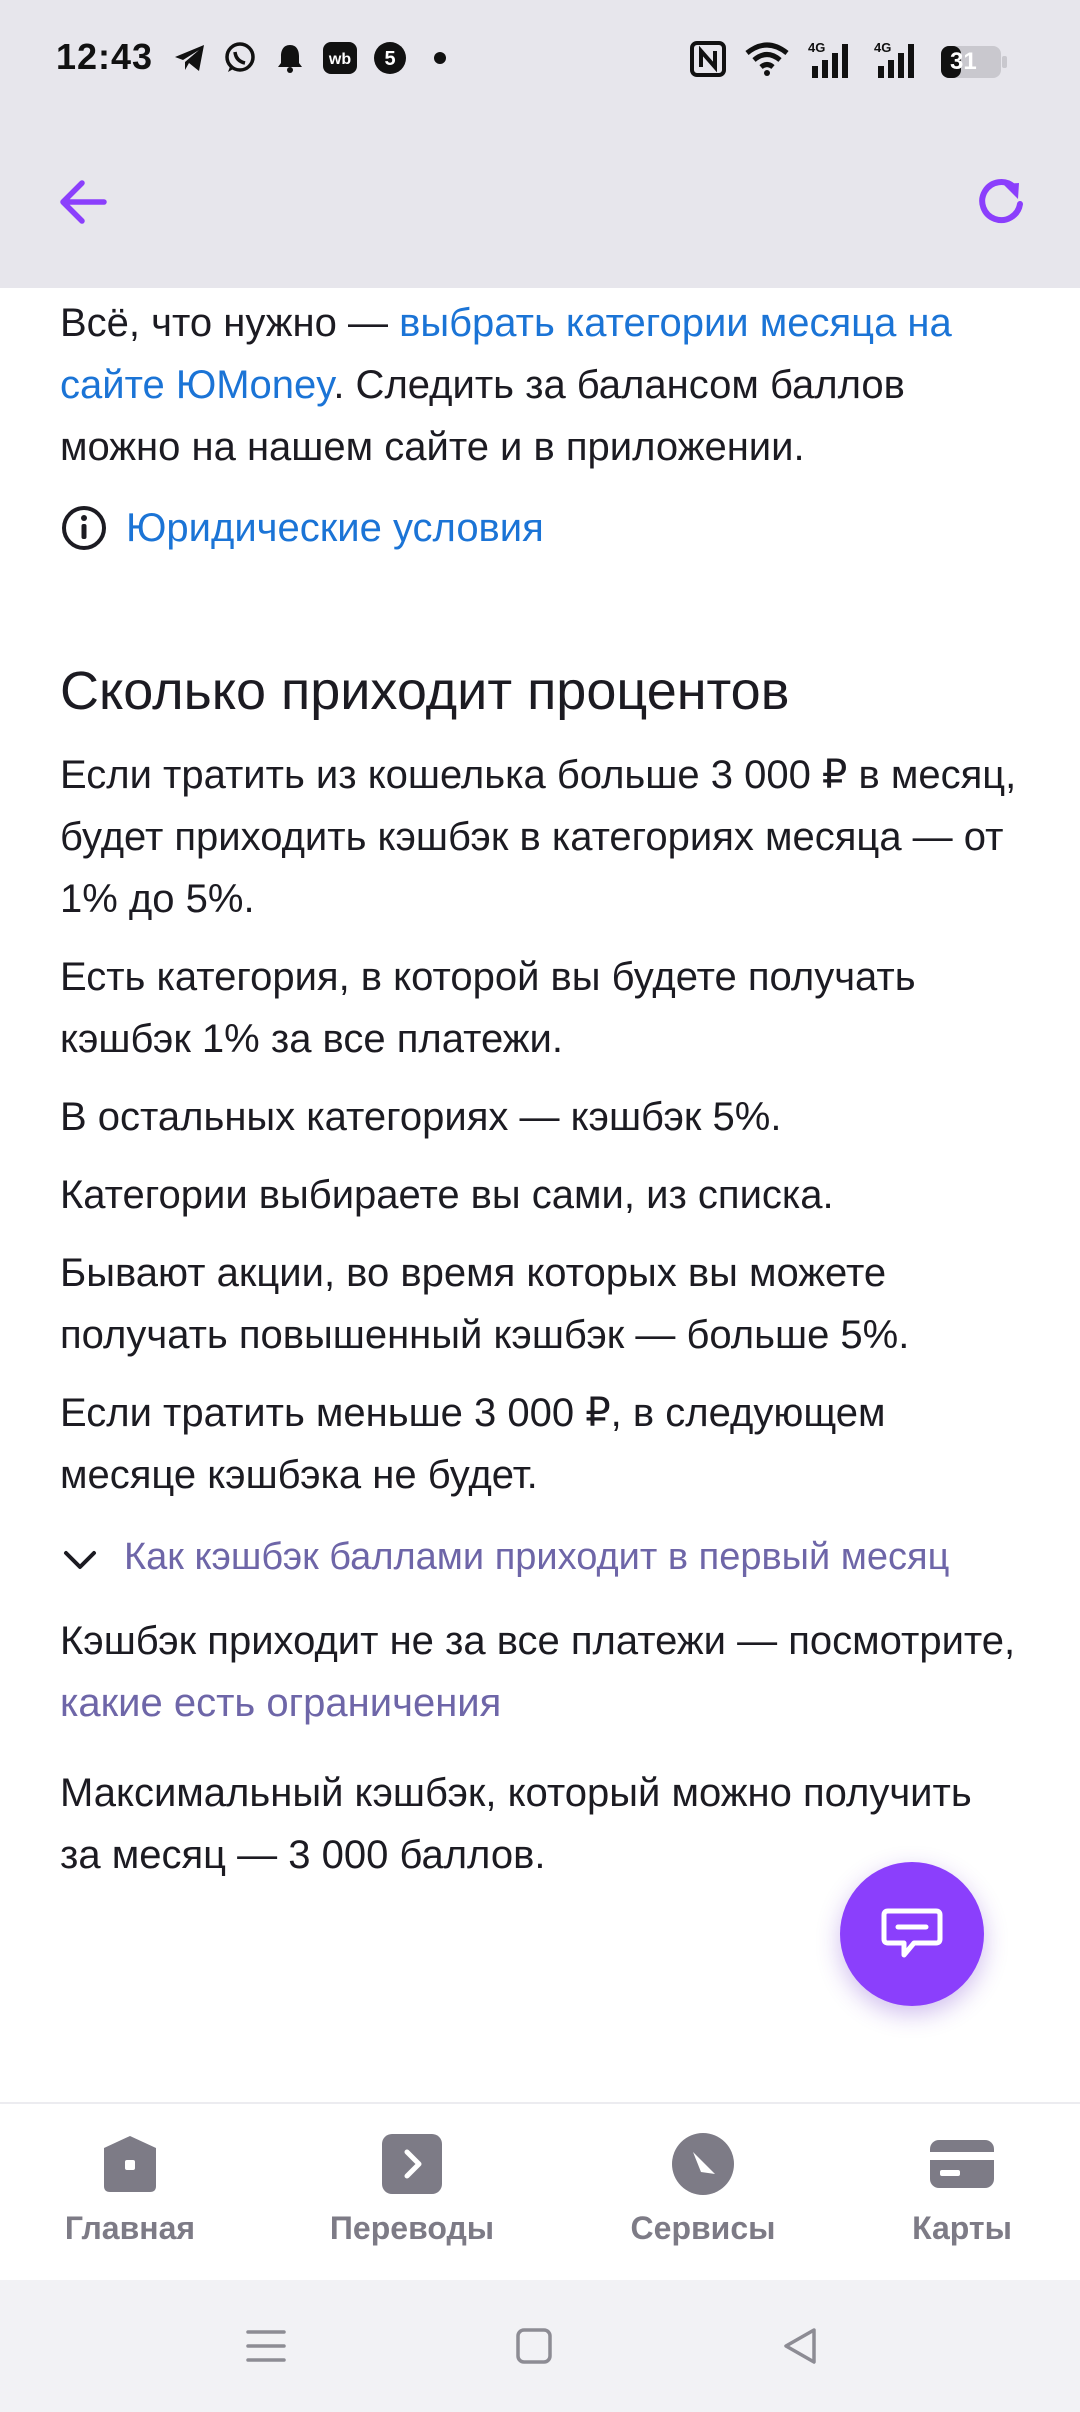 This screenshot has height=2412, width=1080. I want to click on nfc-icon, so click(708, 61).